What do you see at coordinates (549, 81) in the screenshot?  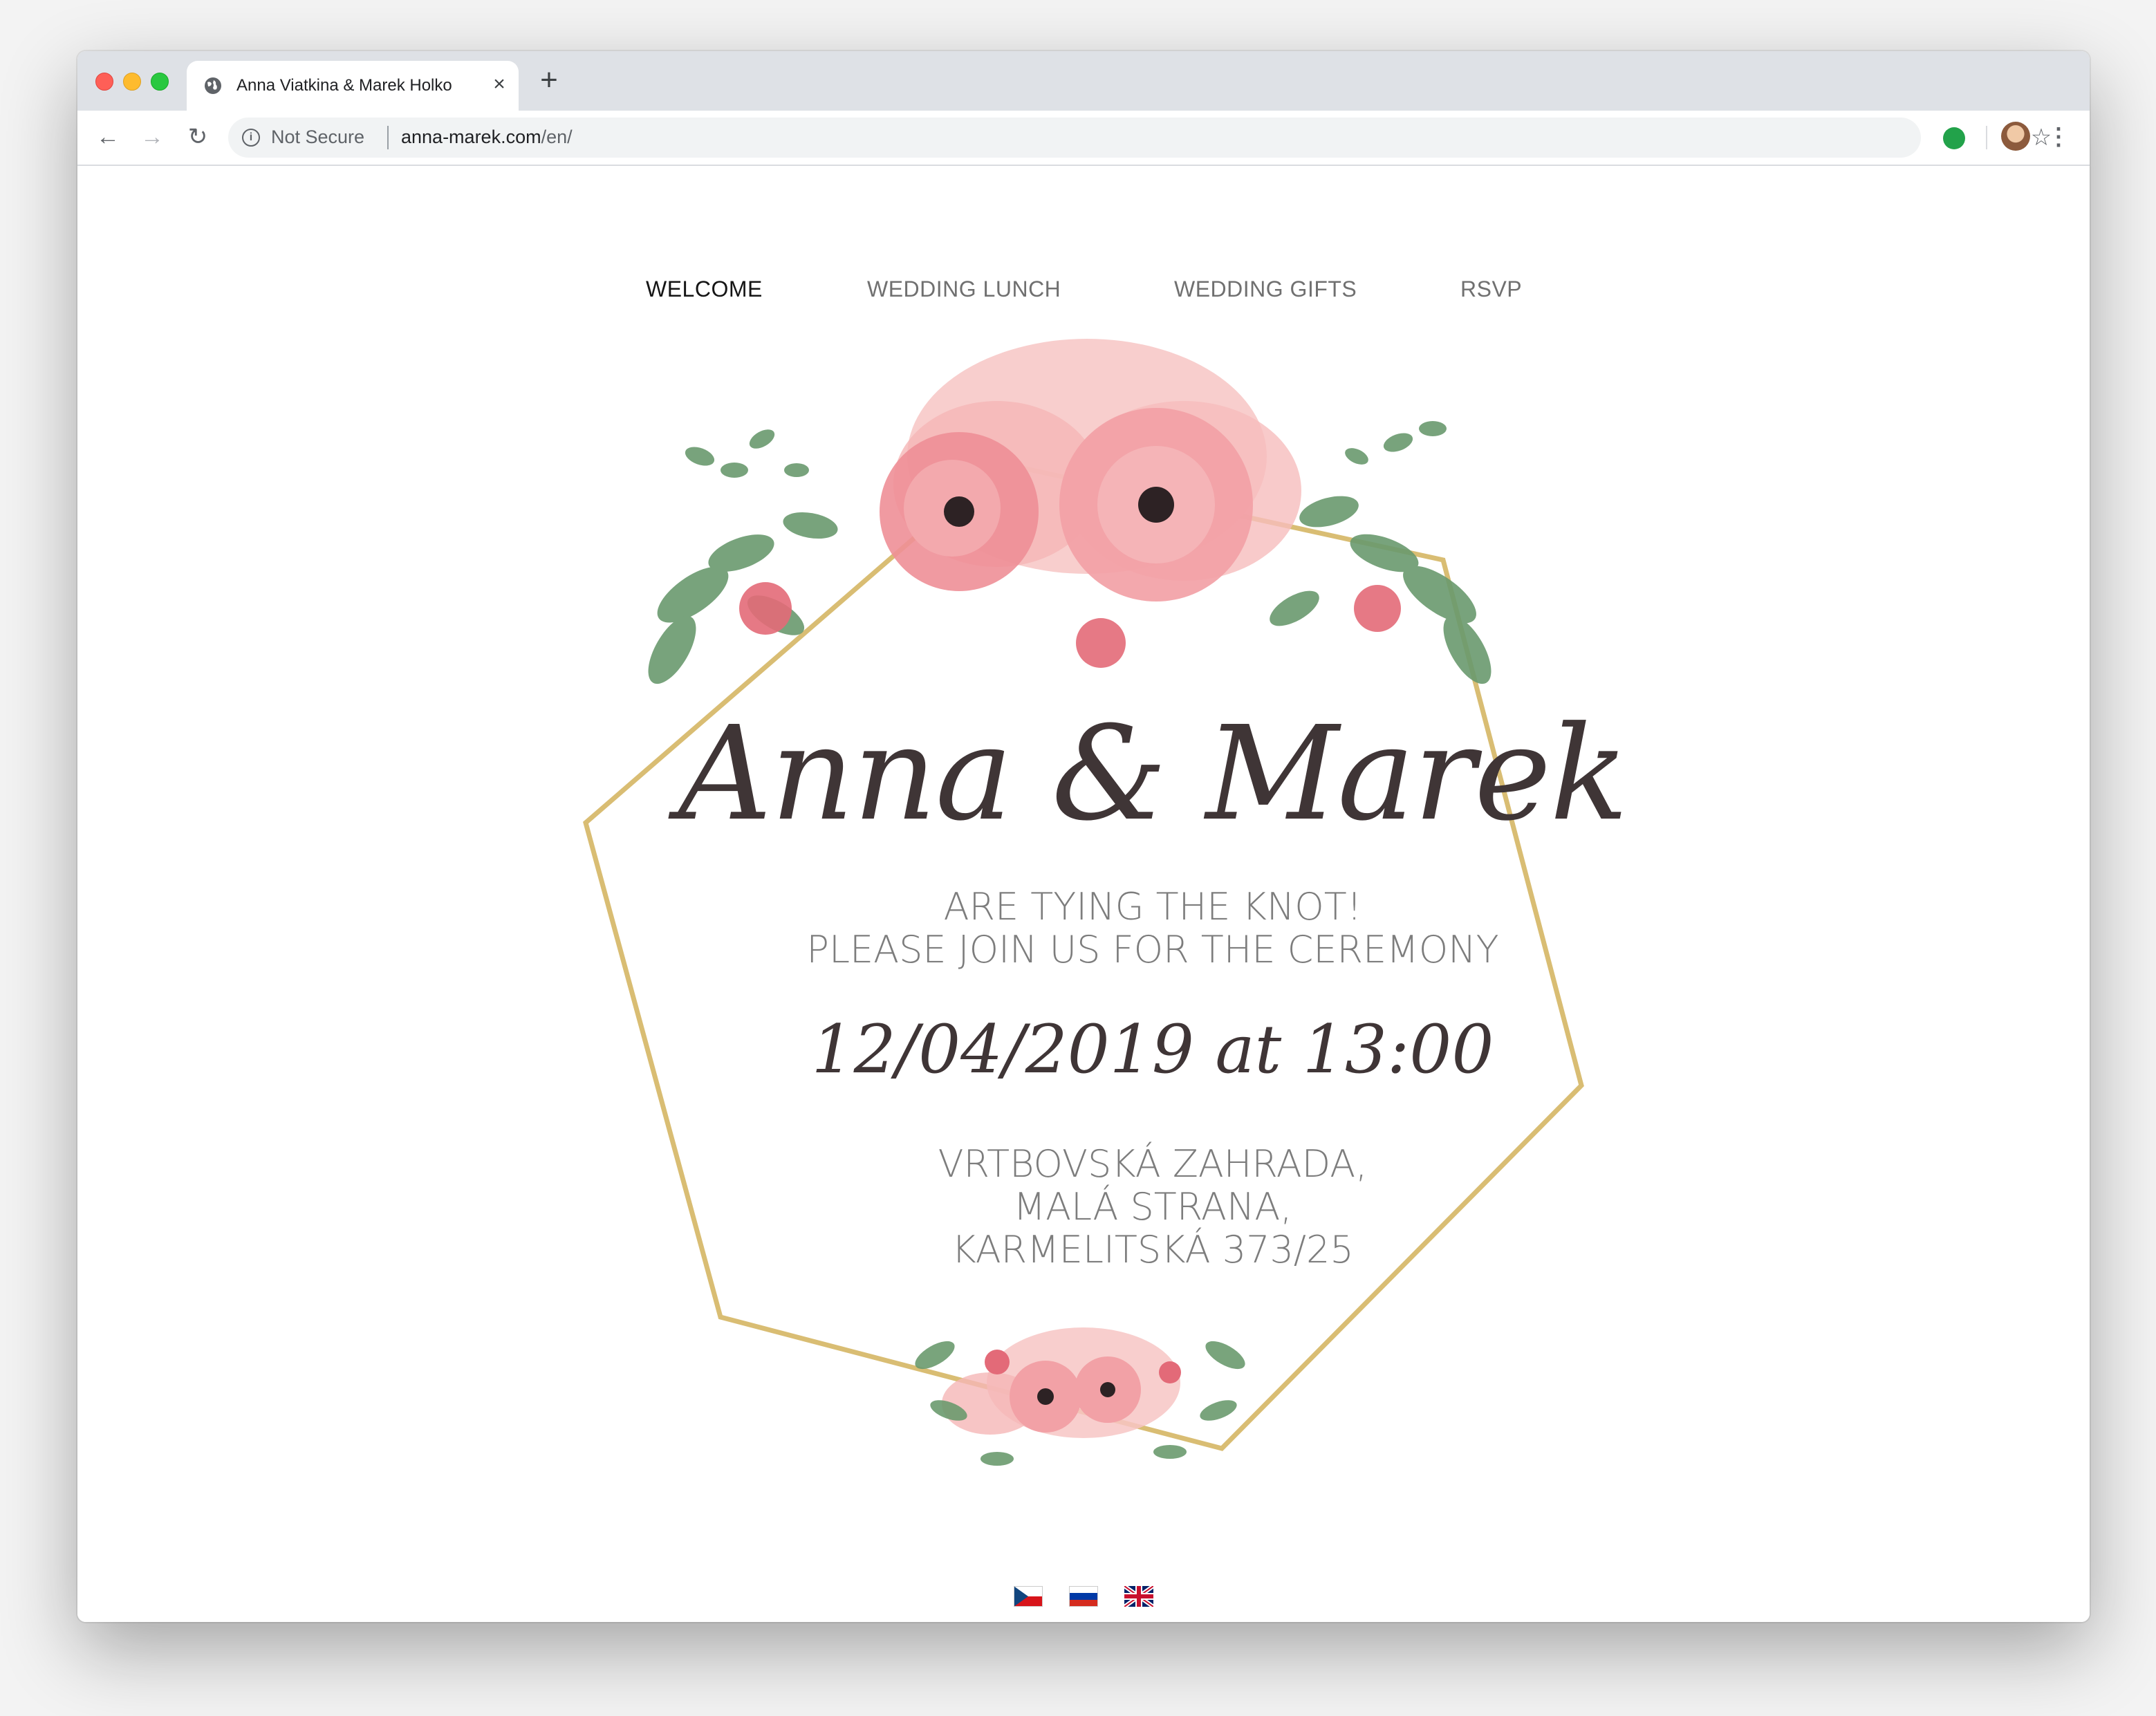 I see `new-tab-button: +` at bounding box center [549, 81].